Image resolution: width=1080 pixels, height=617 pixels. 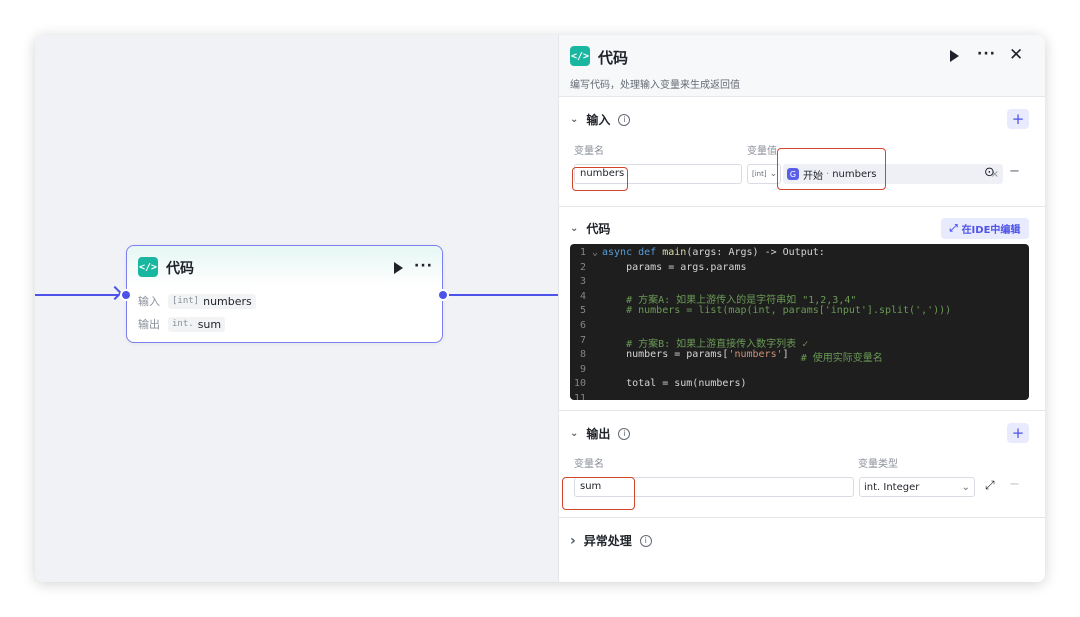 What do you see at coordinates (126, 295) in the screenshot?
I see `node-input-port` at bounding box center [126, 295].